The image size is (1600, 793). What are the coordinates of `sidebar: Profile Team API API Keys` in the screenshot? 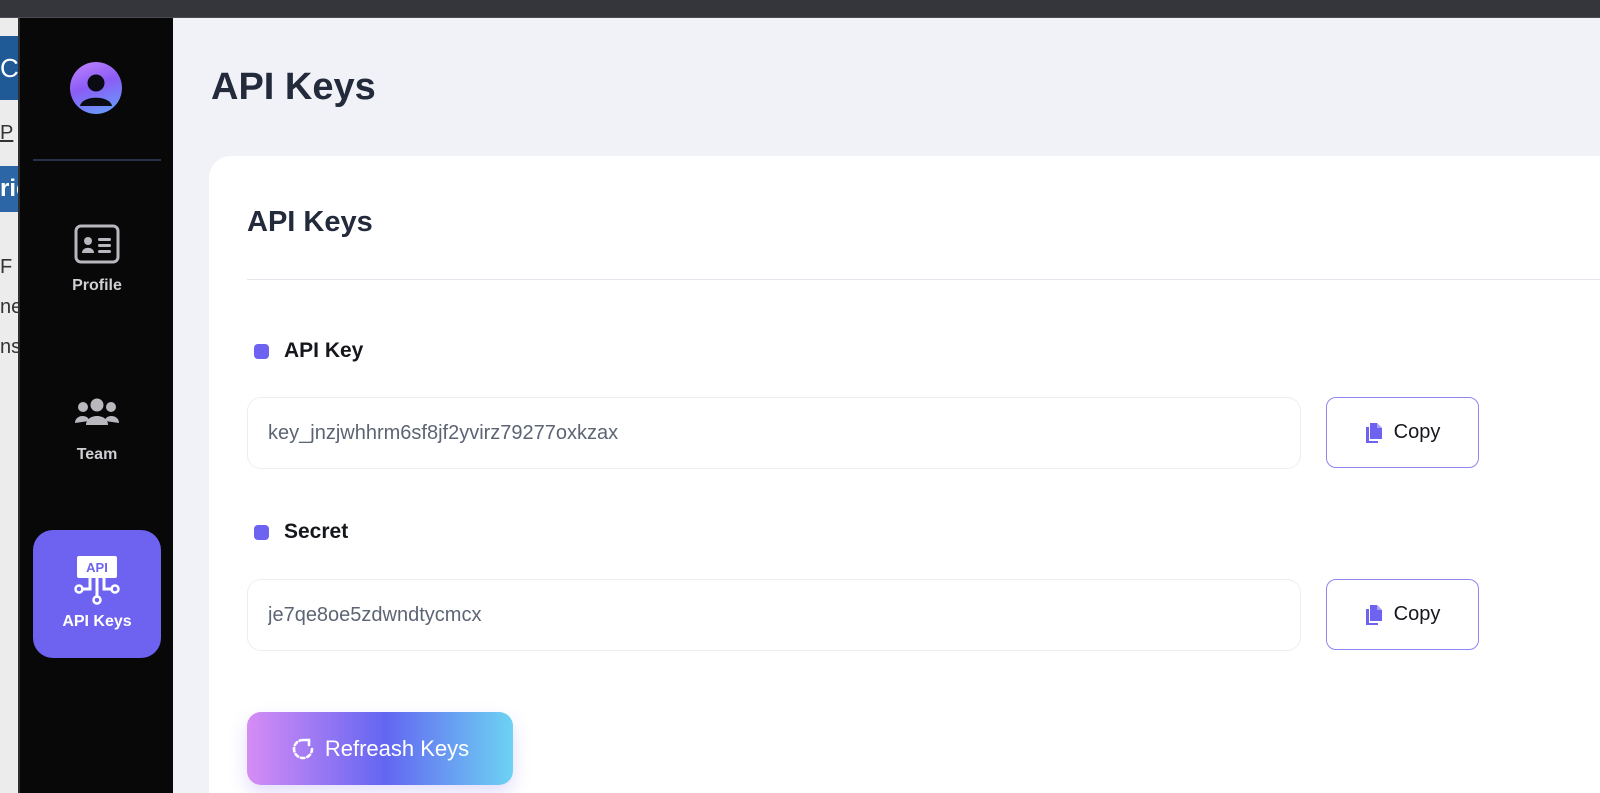 It's located at (95, 405).